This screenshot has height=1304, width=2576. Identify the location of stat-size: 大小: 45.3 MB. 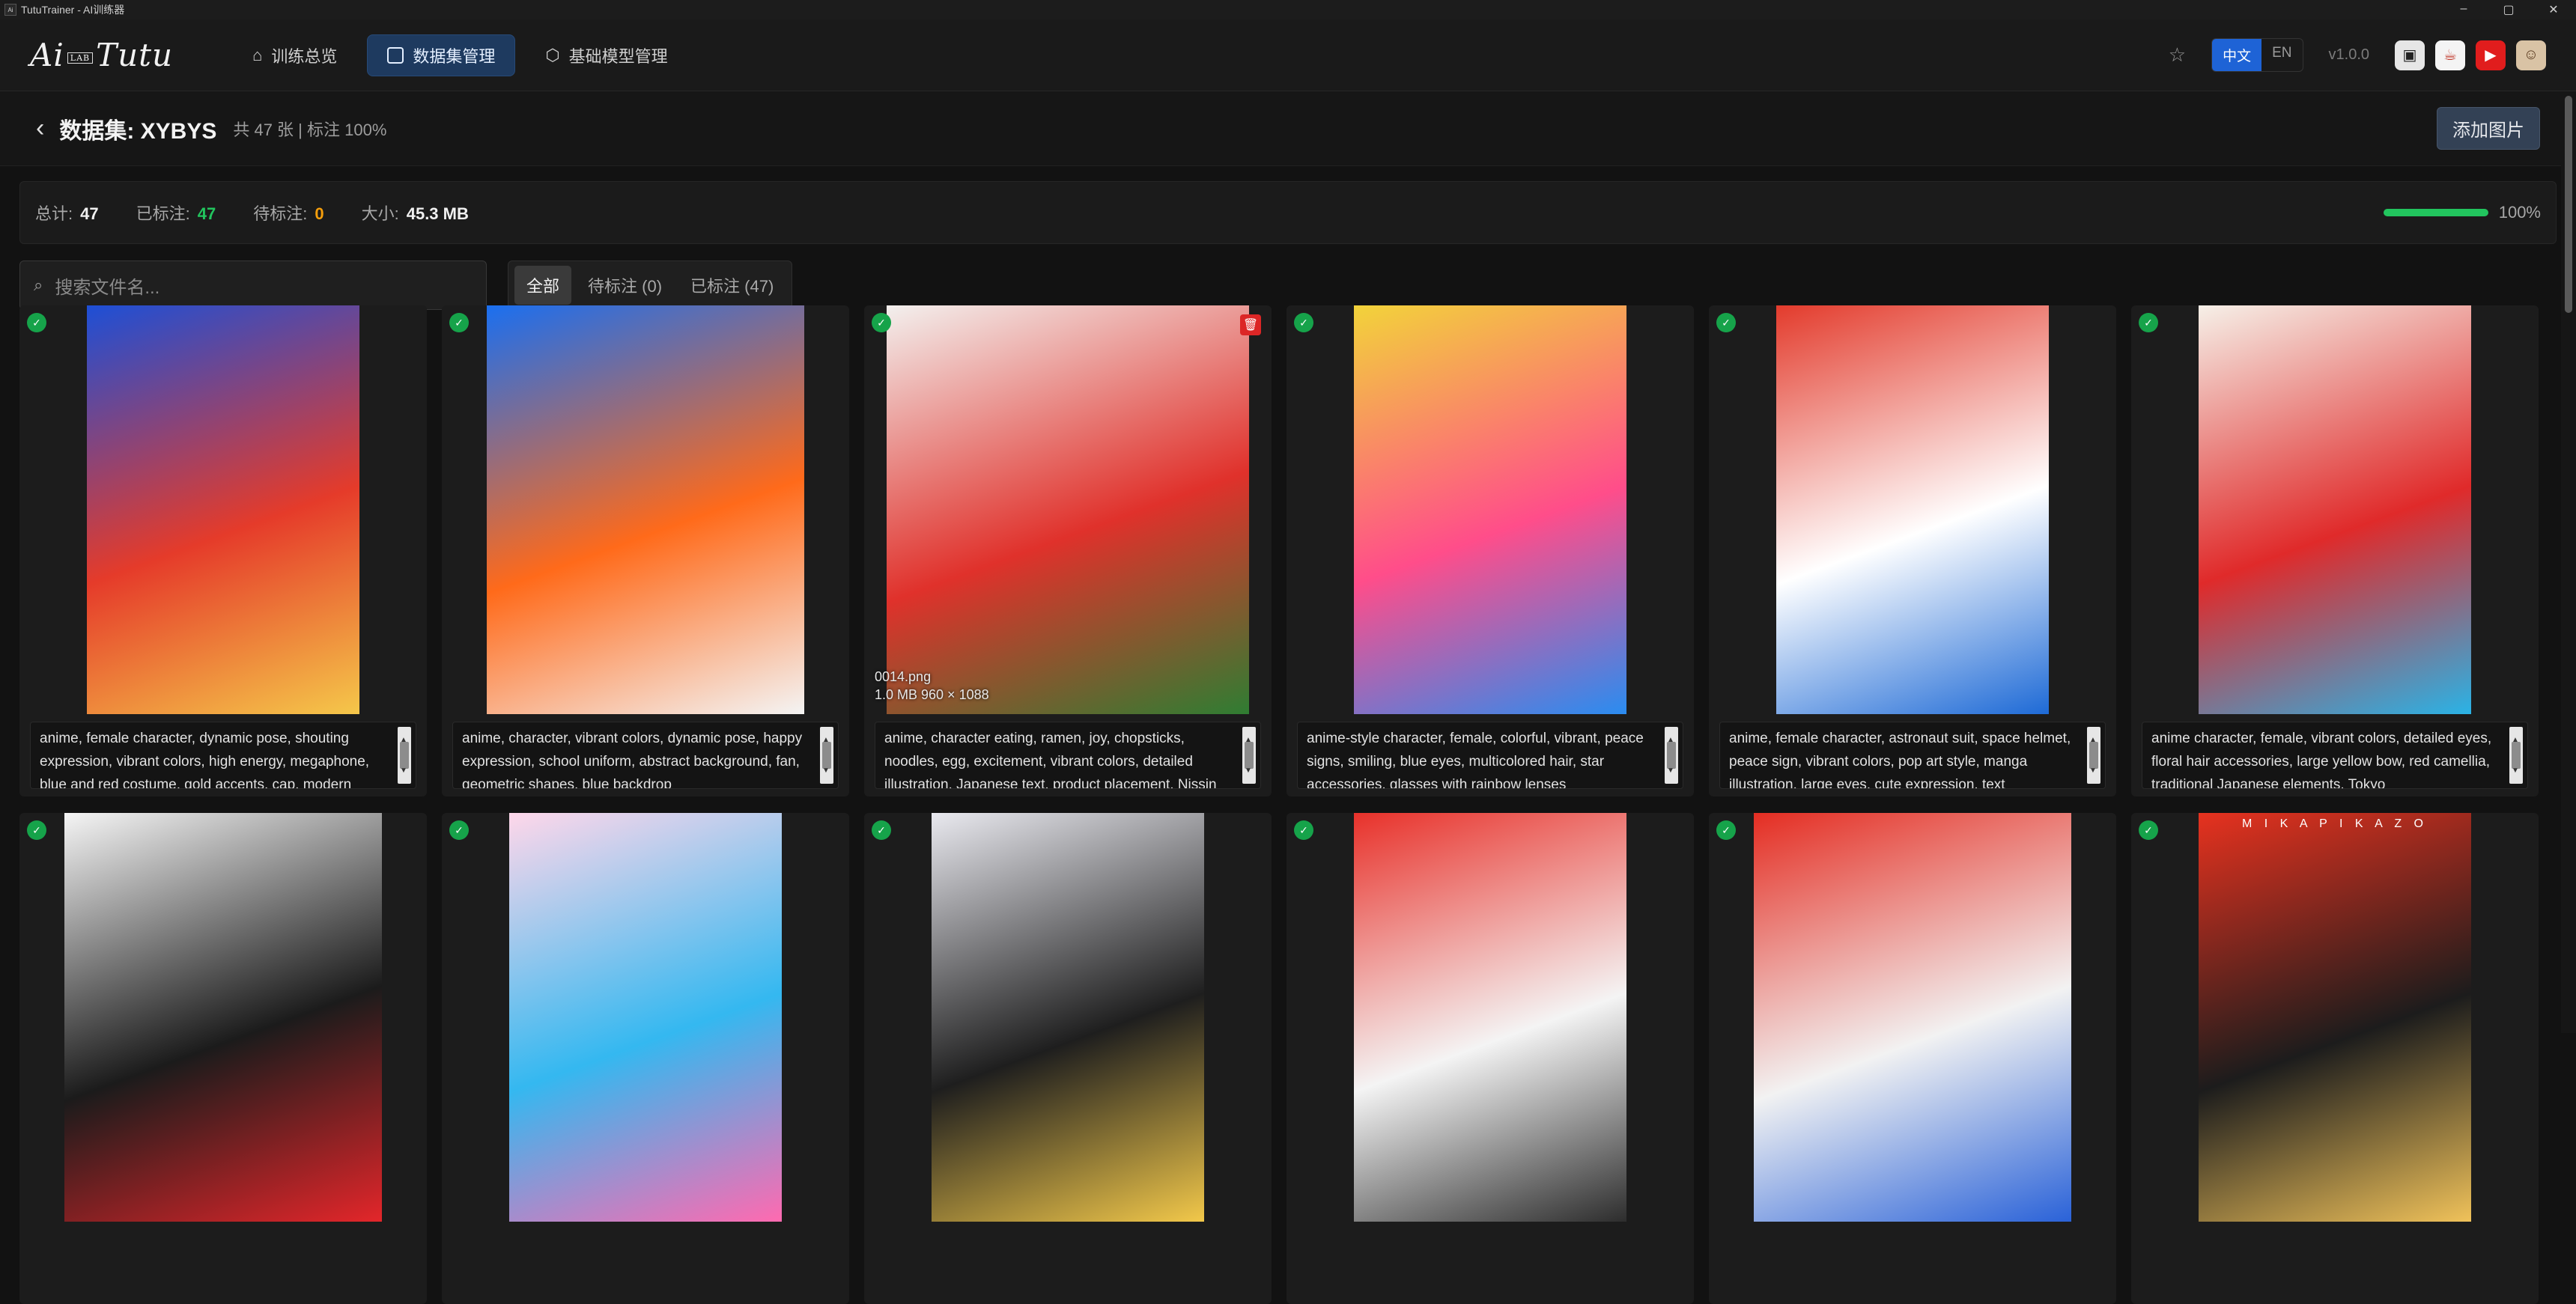
(415, 213).